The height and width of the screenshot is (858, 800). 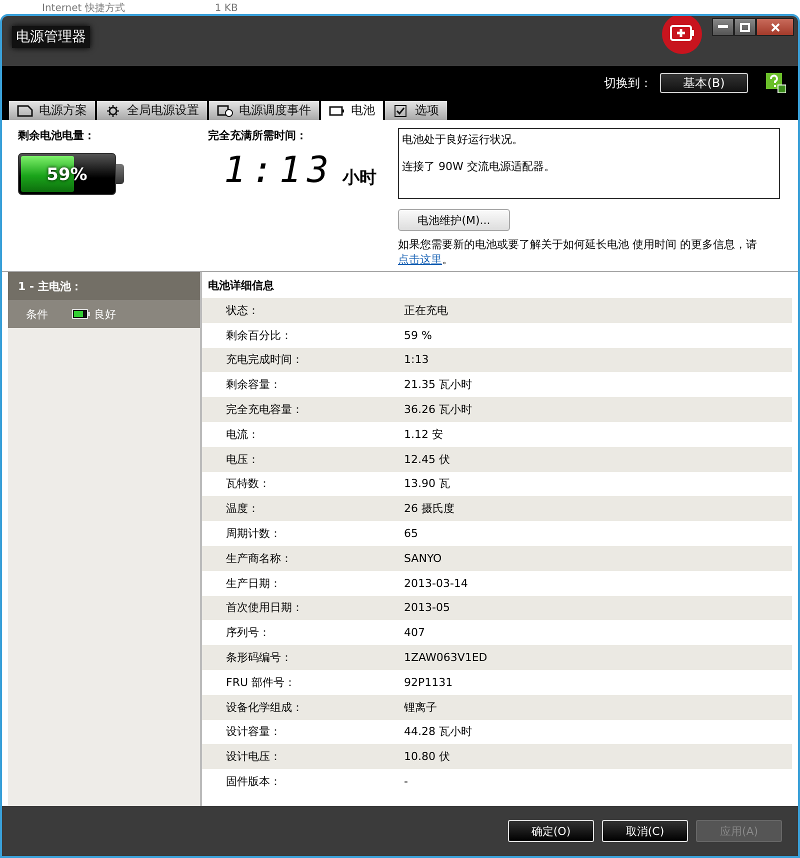 I want to click on maximize-icon, so click(x=745, y=27).